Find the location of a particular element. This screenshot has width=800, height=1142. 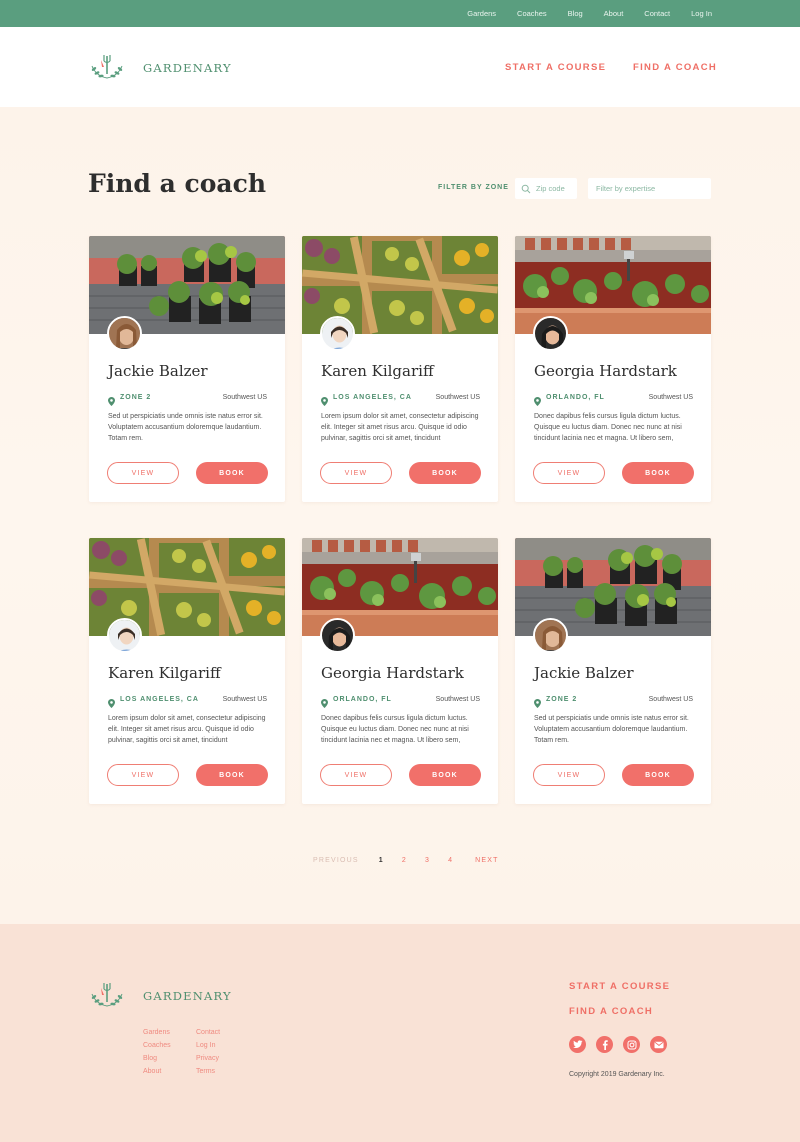

page-2-button: 2 is located at coordinates (404, 860).